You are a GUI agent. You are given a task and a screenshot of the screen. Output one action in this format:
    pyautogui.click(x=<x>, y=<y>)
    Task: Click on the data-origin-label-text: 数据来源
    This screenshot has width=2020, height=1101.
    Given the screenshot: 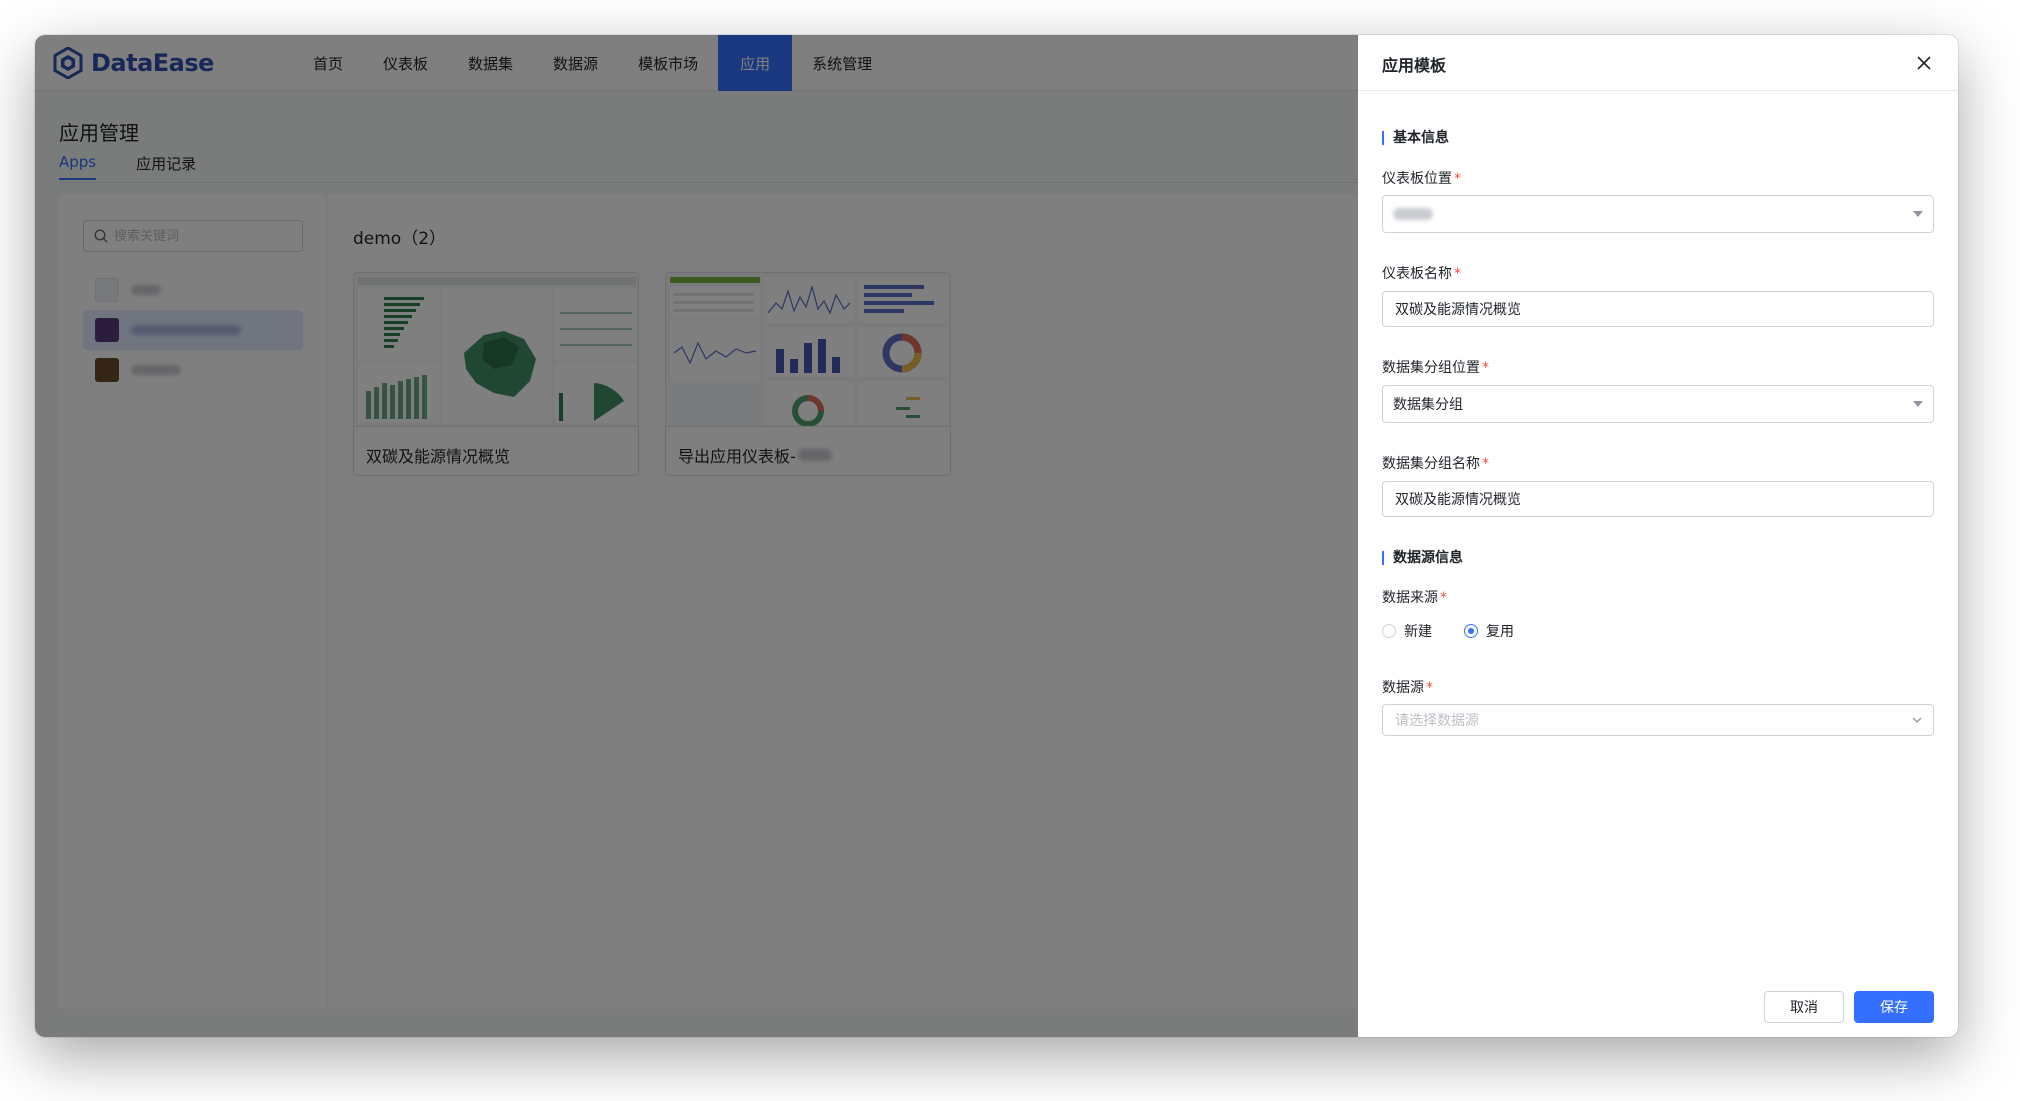 What is the action you would take?
    pyautogui.click(x=1410, y=598)
    